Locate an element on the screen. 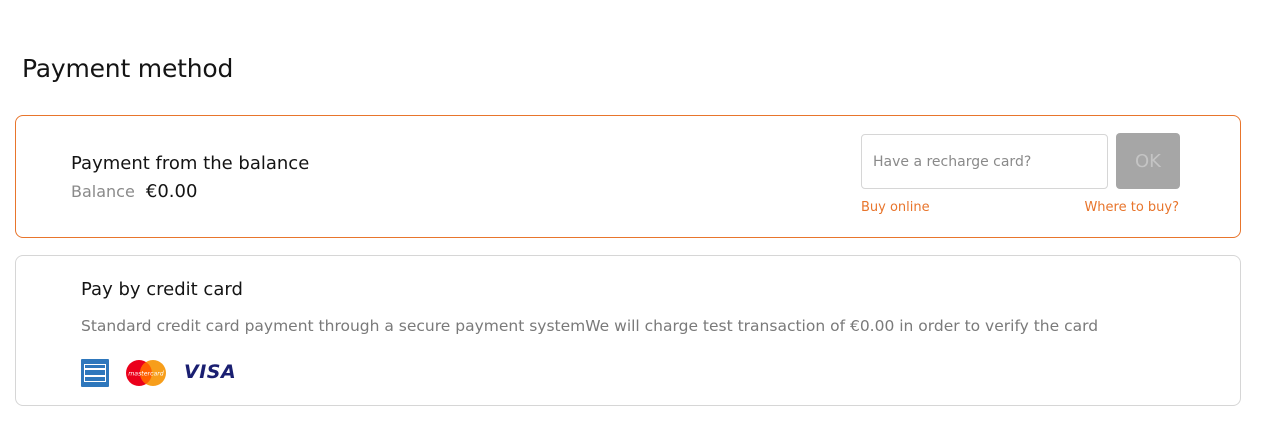 The image size is (1268, 438). page-title: Payment method is located at coordinates (128, 68).